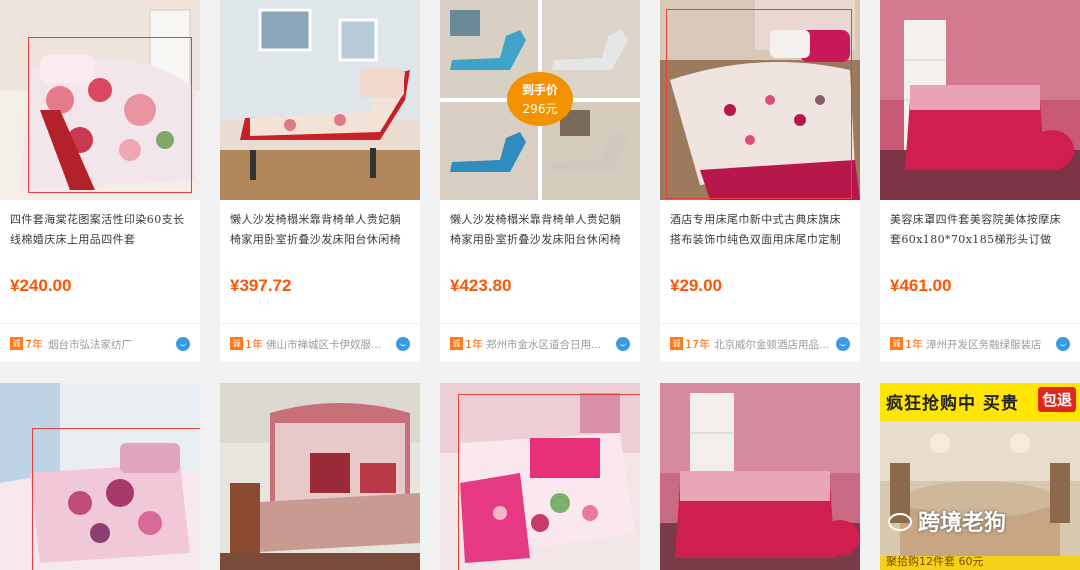  Describe the element at coordinates (41, 285) in the screenshot. I see `product-price: ¥240.00` at that location.